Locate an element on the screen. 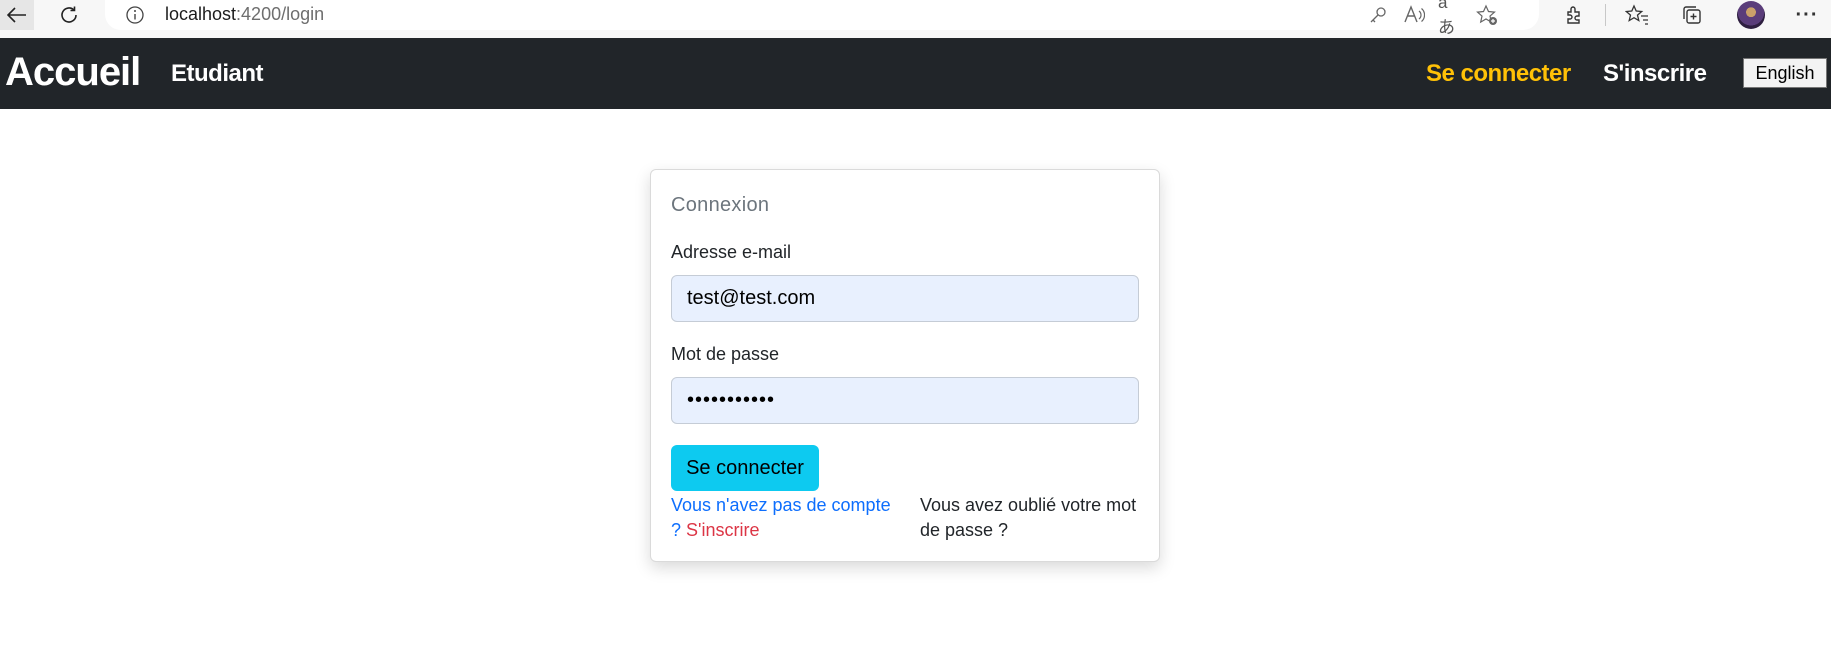 The image size is (1831, 650). reload-button is located at coordinates (69, 15).